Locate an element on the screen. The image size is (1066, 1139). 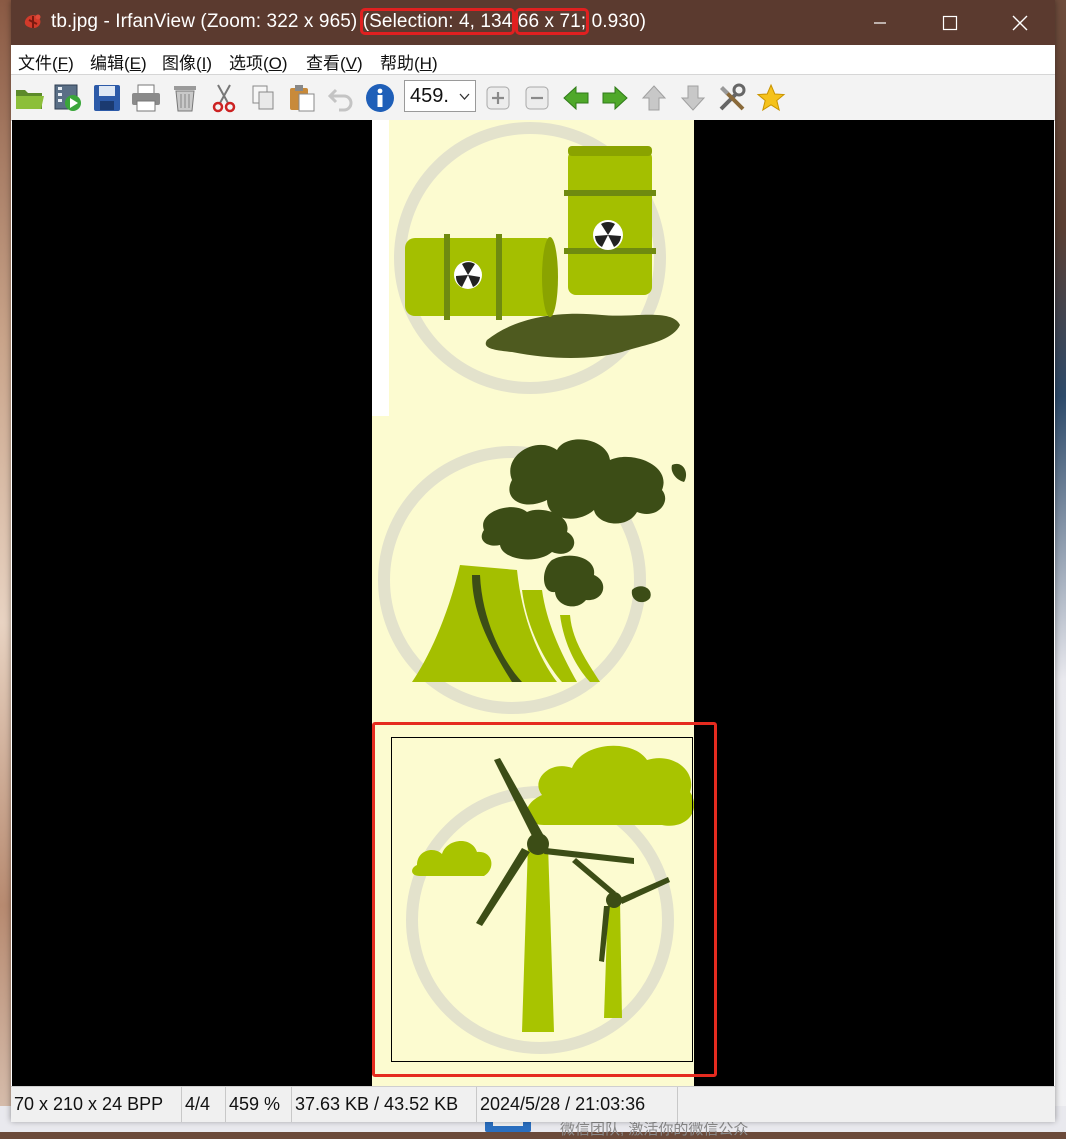
zoom-out-icon is located at coordinates (537, 98).